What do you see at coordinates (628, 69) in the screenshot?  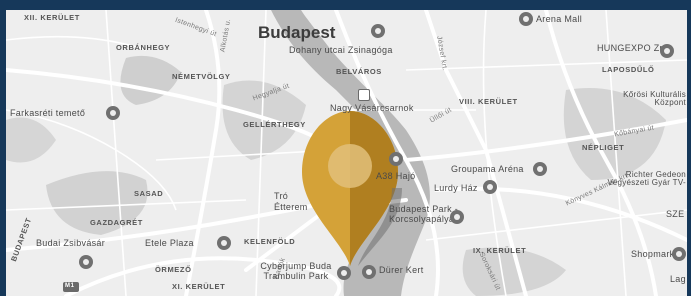 I see `place-label: LAPOSDŰLŐ` at bounding box center [628, 69].